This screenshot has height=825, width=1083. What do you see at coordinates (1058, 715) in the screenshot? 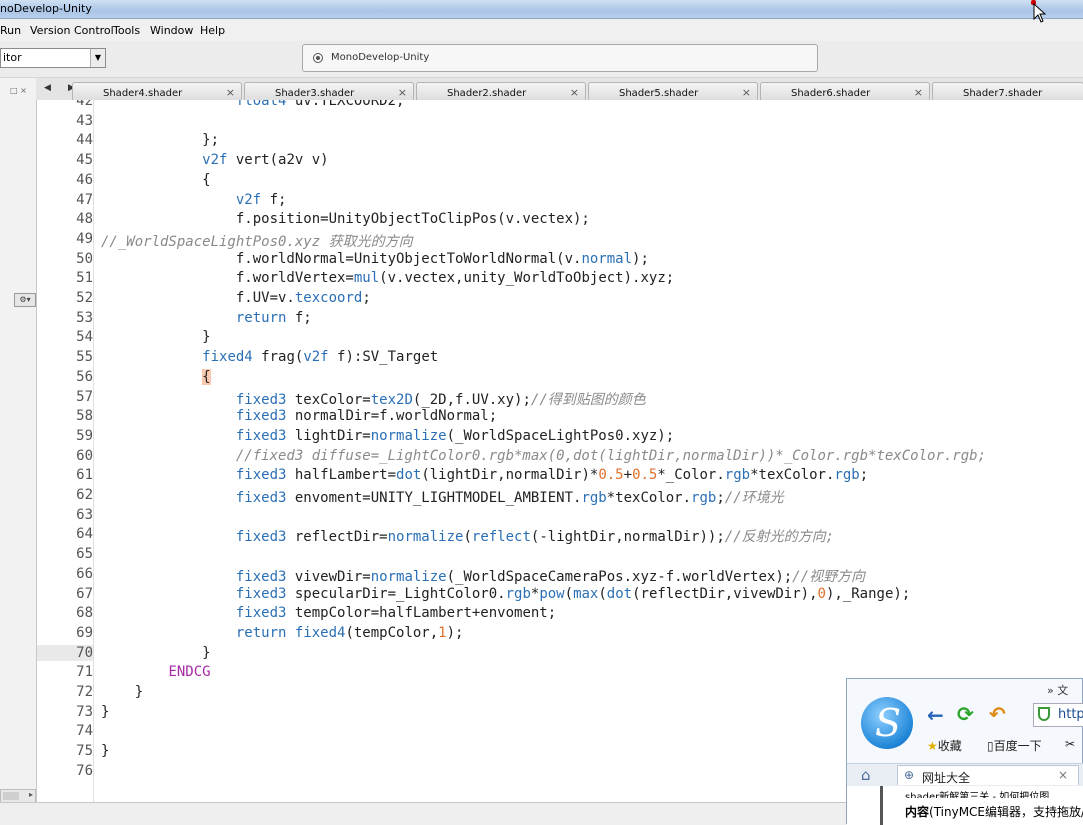
I see `address-bar: http` at bounding box center [1058, 715].